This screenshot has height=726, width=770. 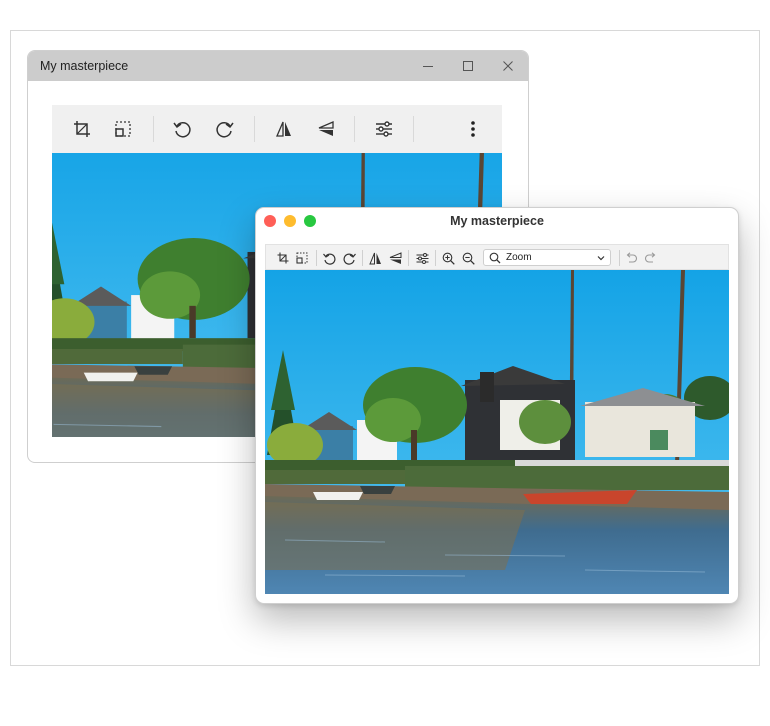 I want to click on more-icon, so click(x=473, y=129).